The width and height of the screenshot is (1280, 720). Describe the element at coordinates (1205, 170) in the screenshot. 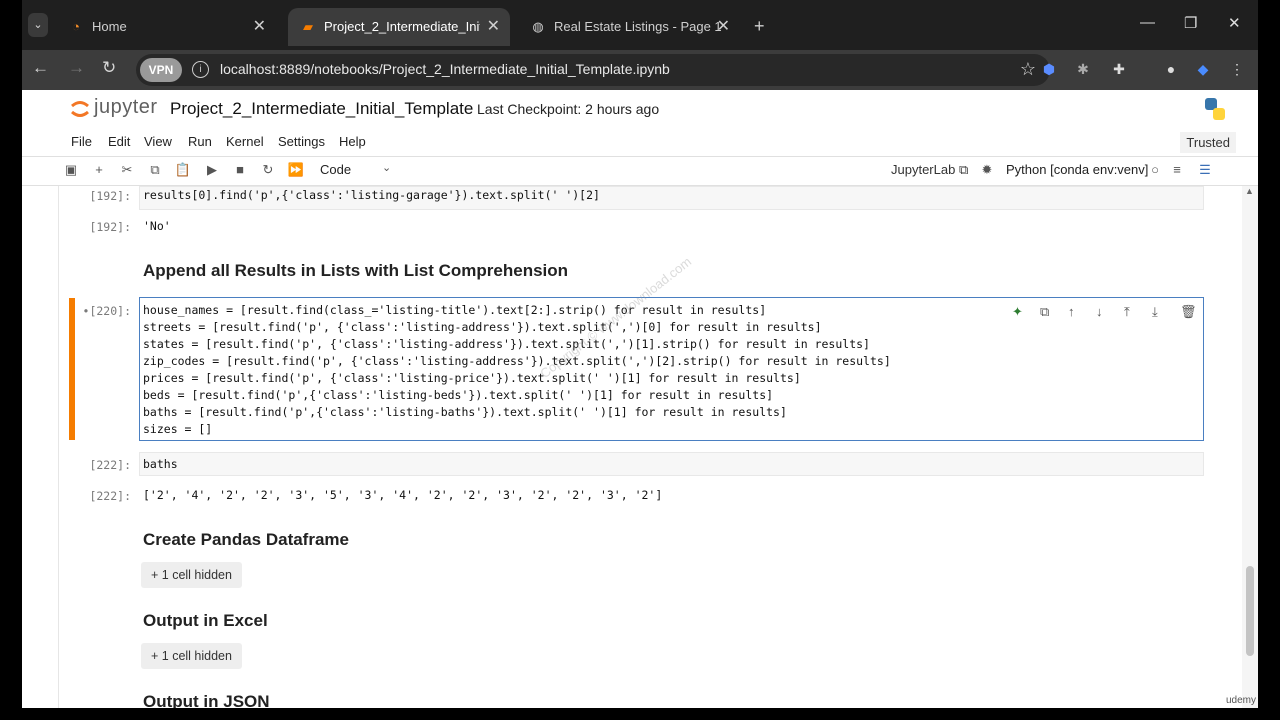

I see `property-inspector-icon: ☰` at that location.